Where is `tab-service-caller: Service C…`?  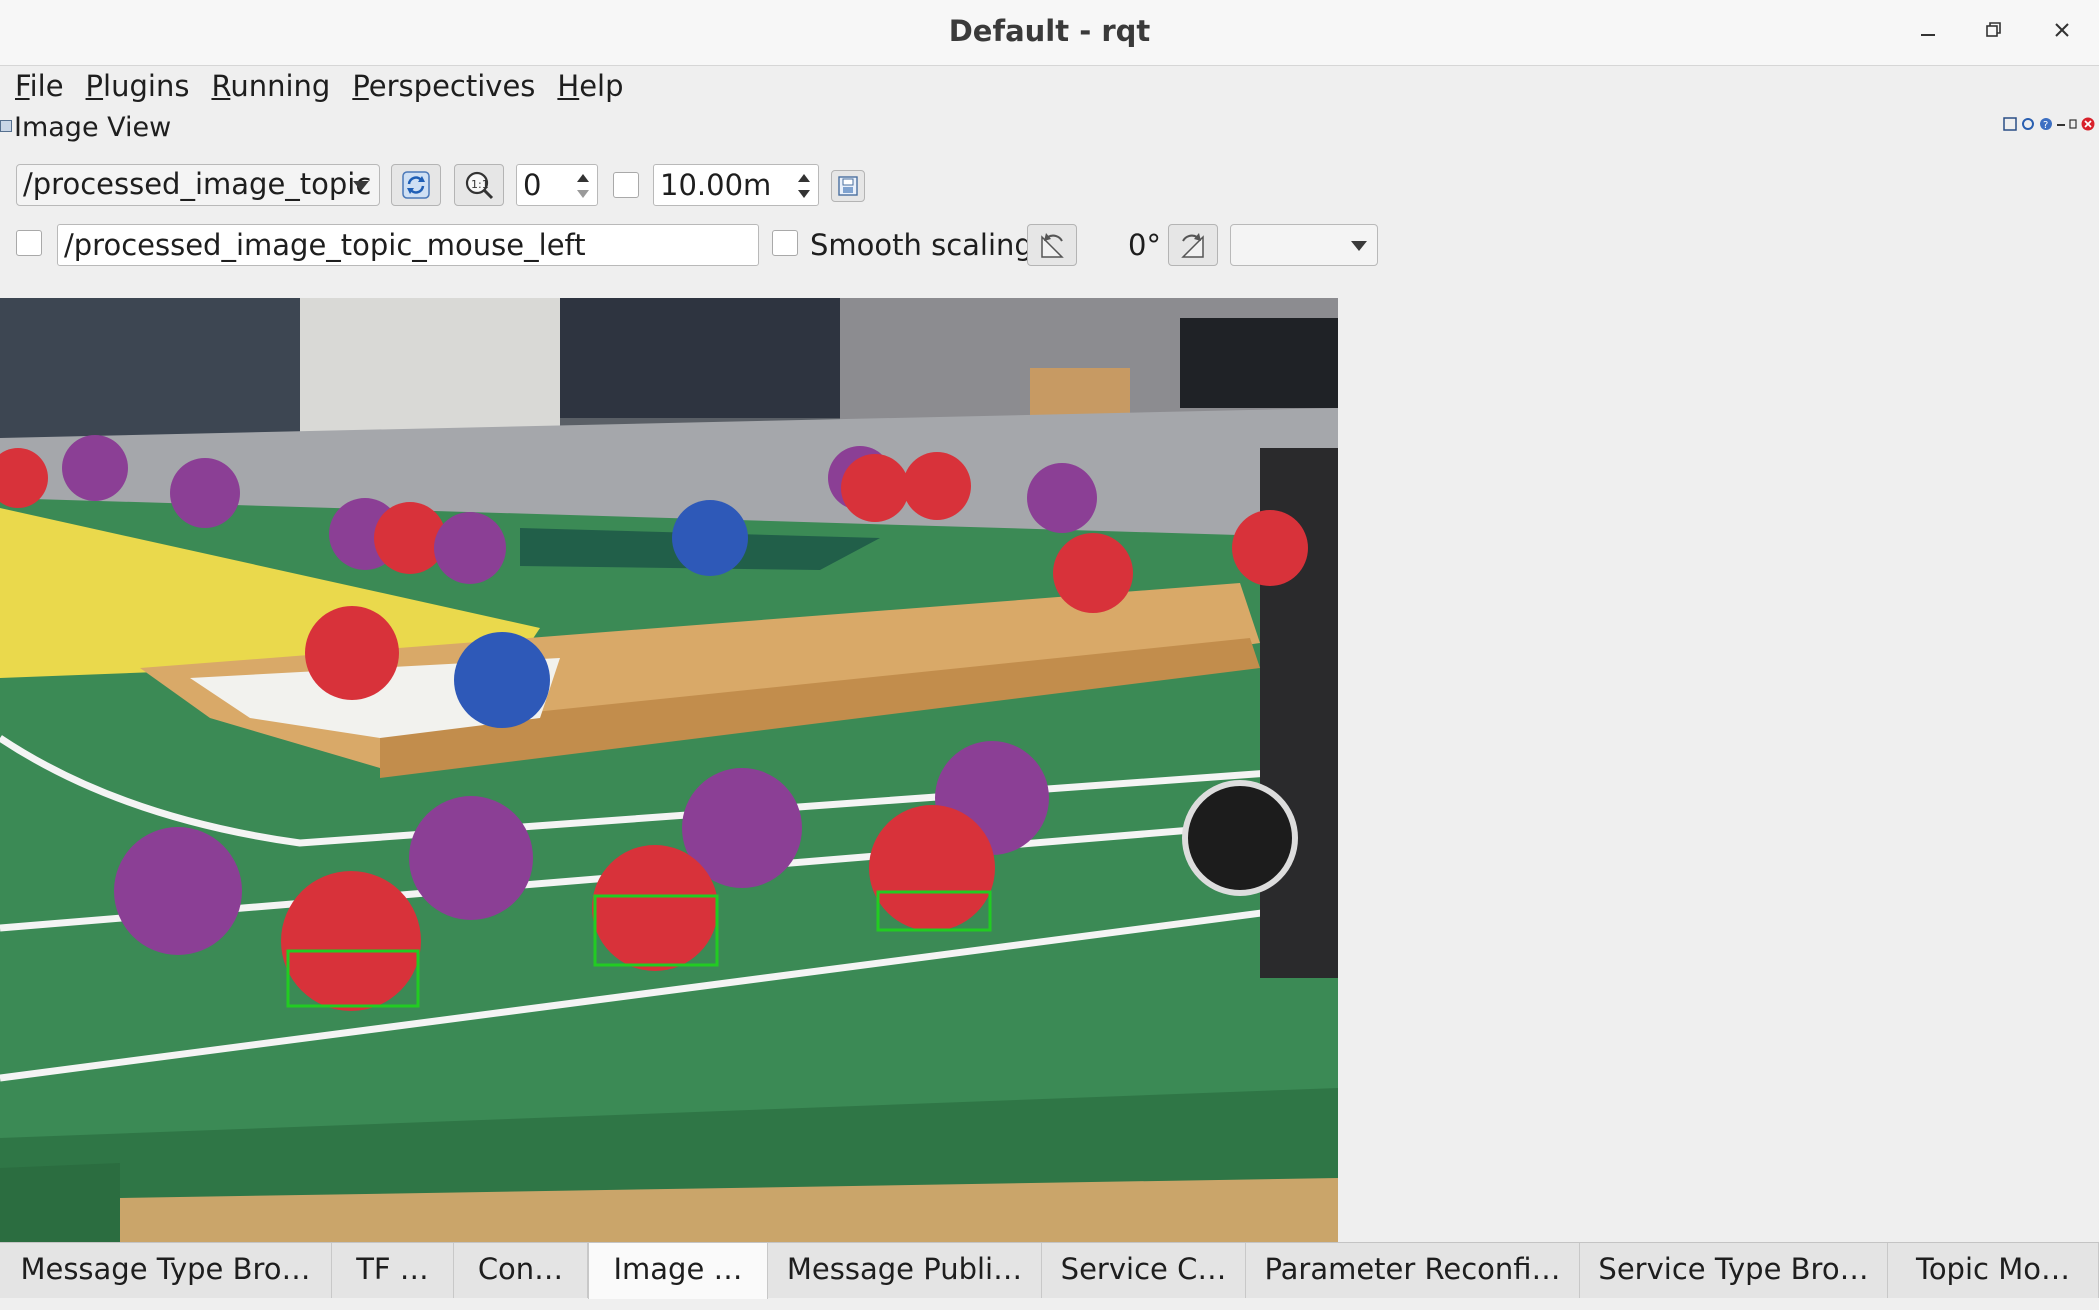 tab-service-caller: Service C… is located at coordinates (1144, 1270).